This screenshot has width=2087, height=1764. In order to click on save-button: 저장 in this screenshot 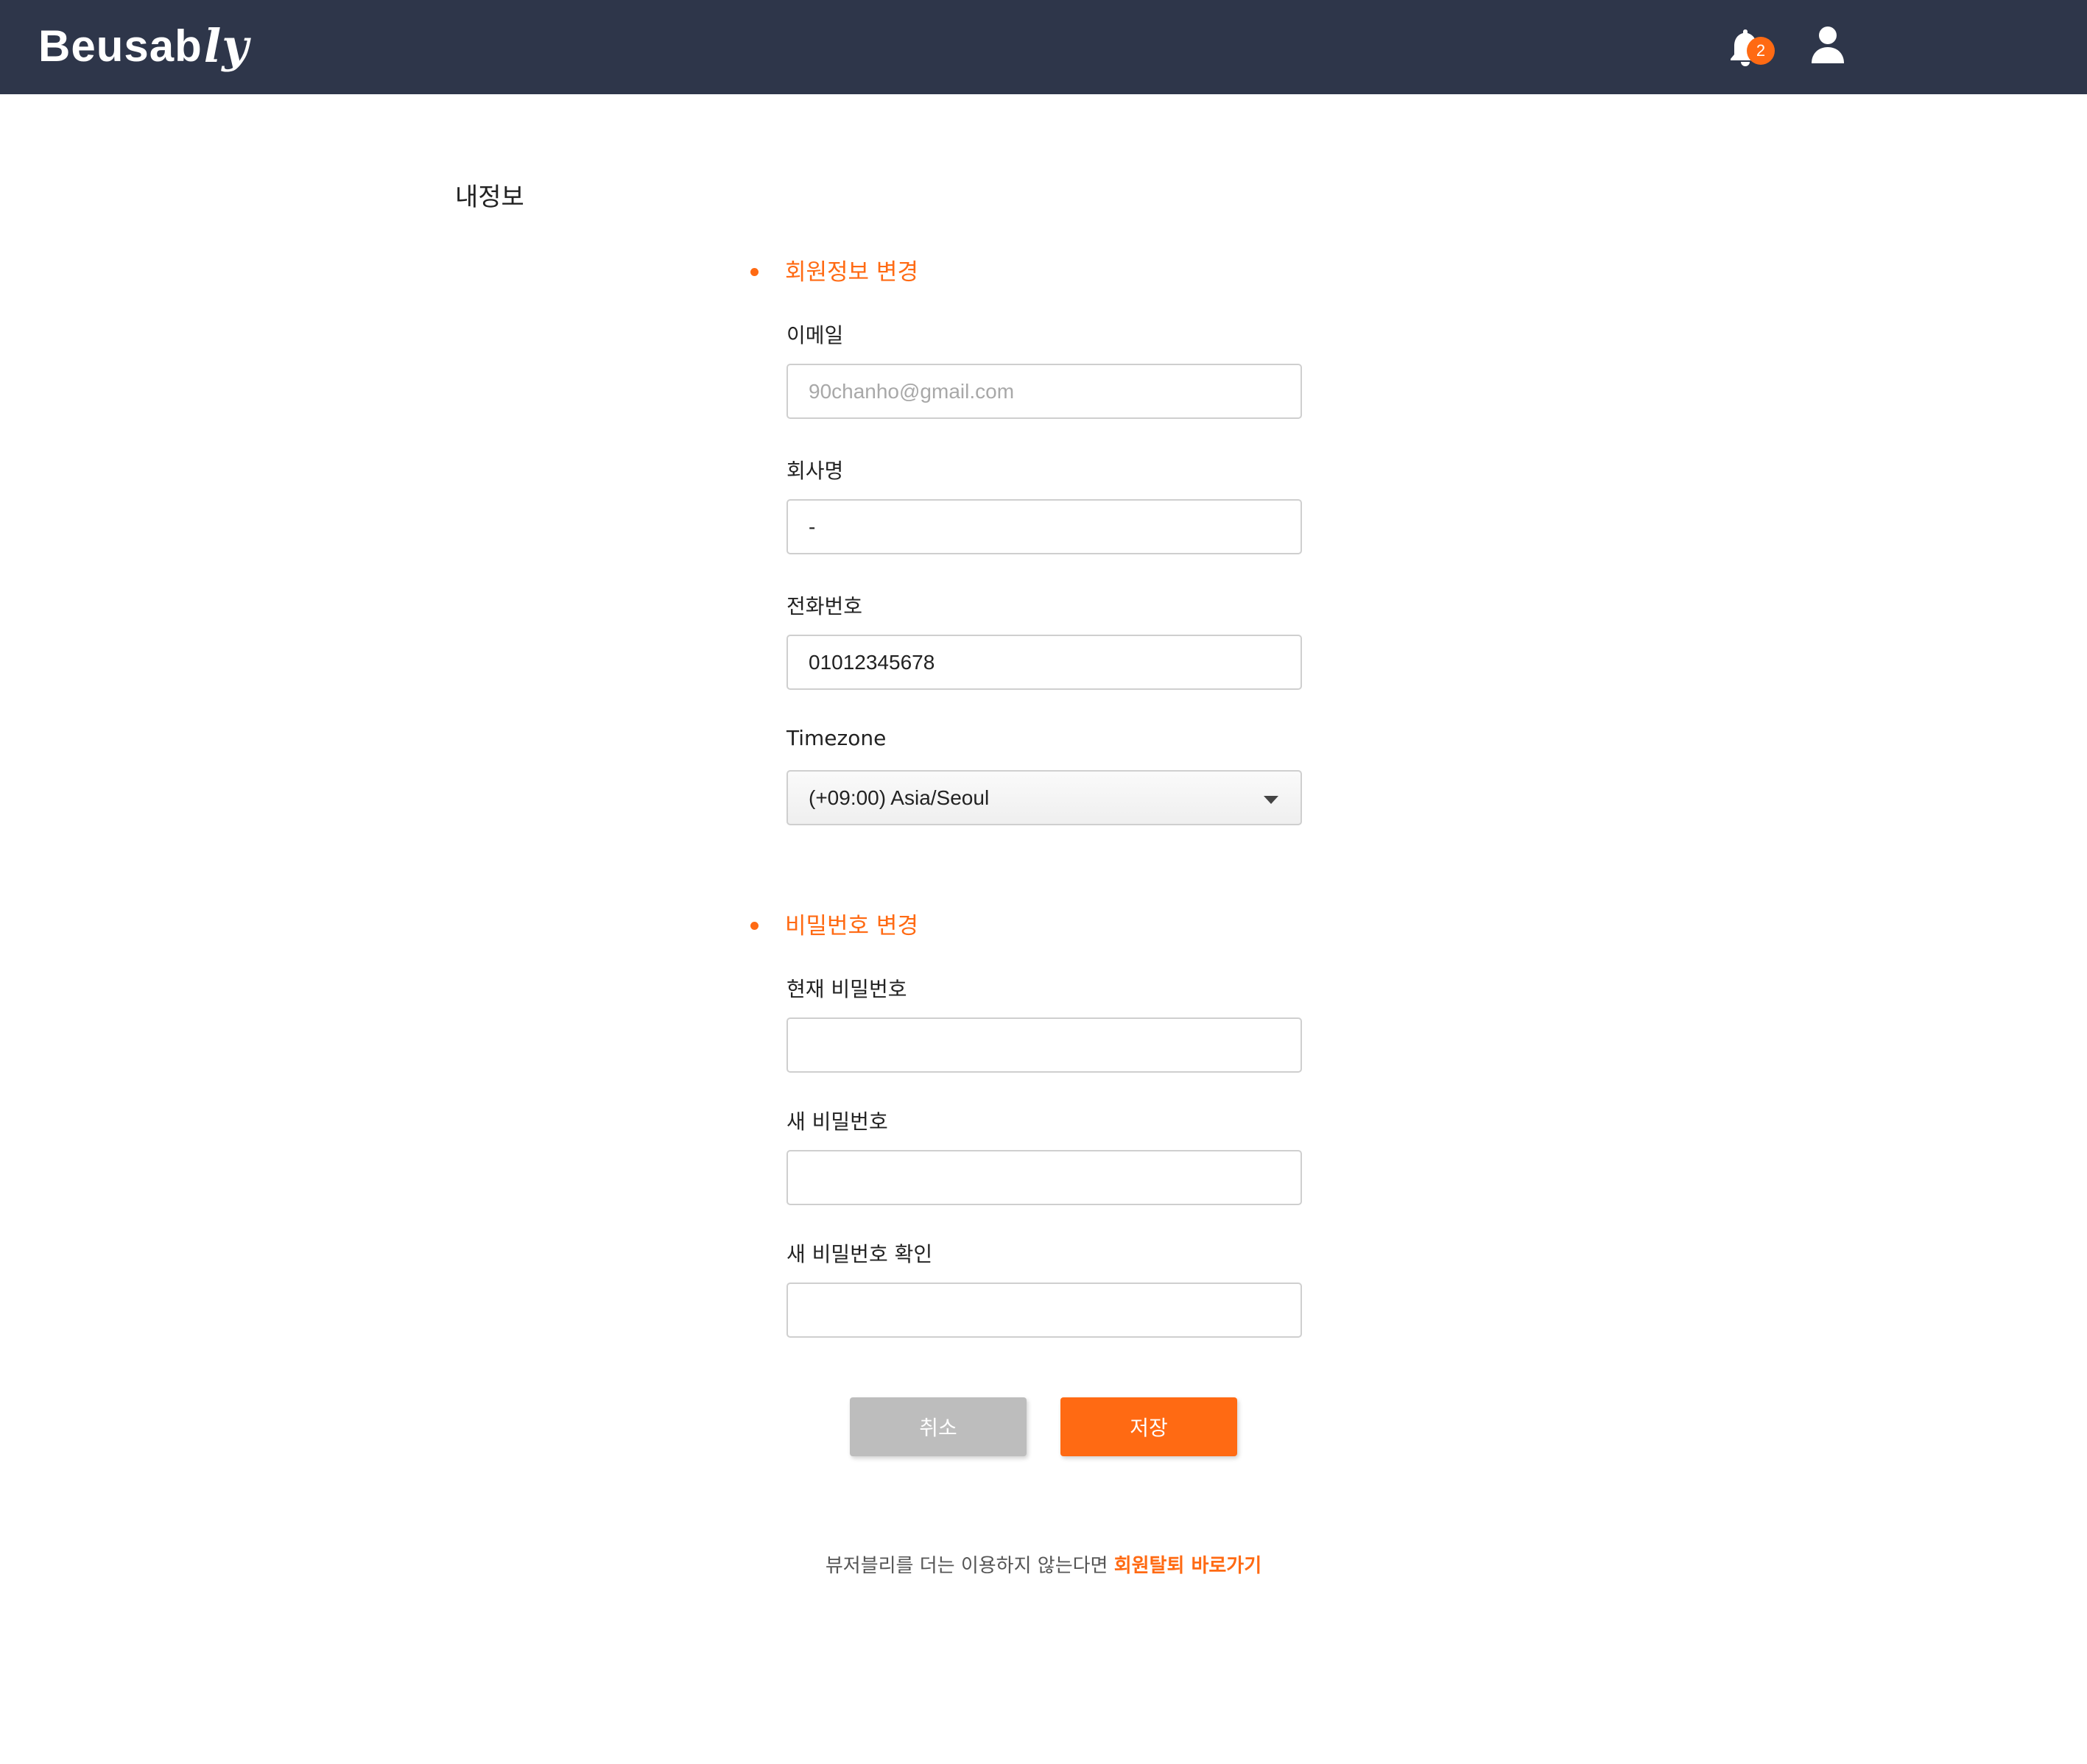, I will do `click(1148, 1426)`.